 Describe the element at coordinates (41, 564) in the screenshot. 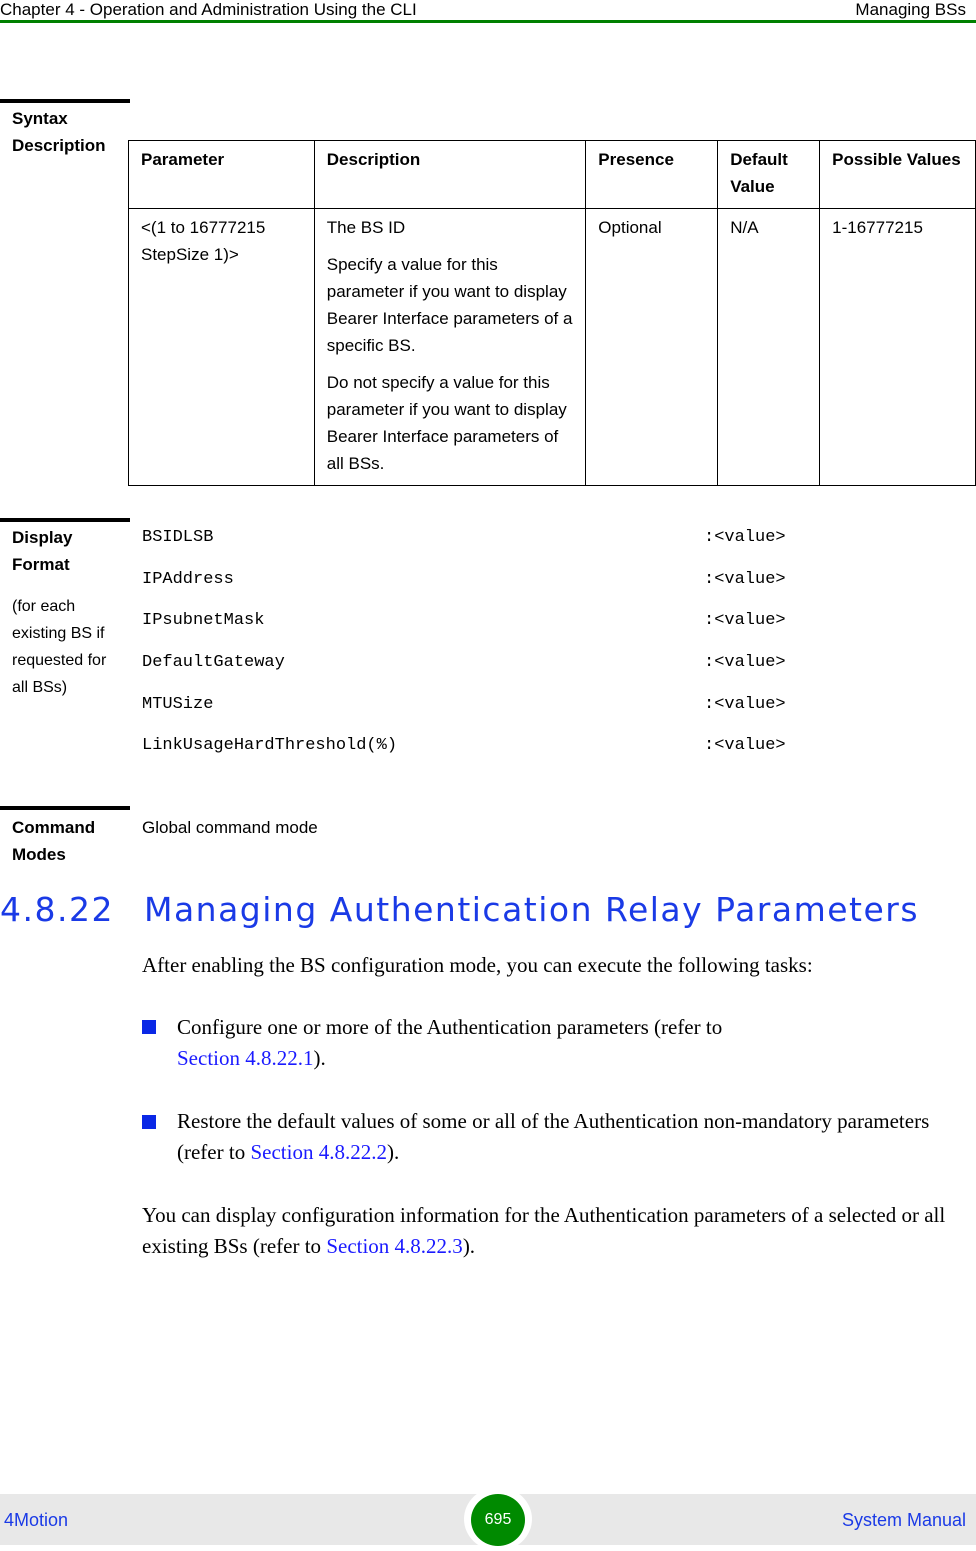

I see `label-line: Format` at that location.